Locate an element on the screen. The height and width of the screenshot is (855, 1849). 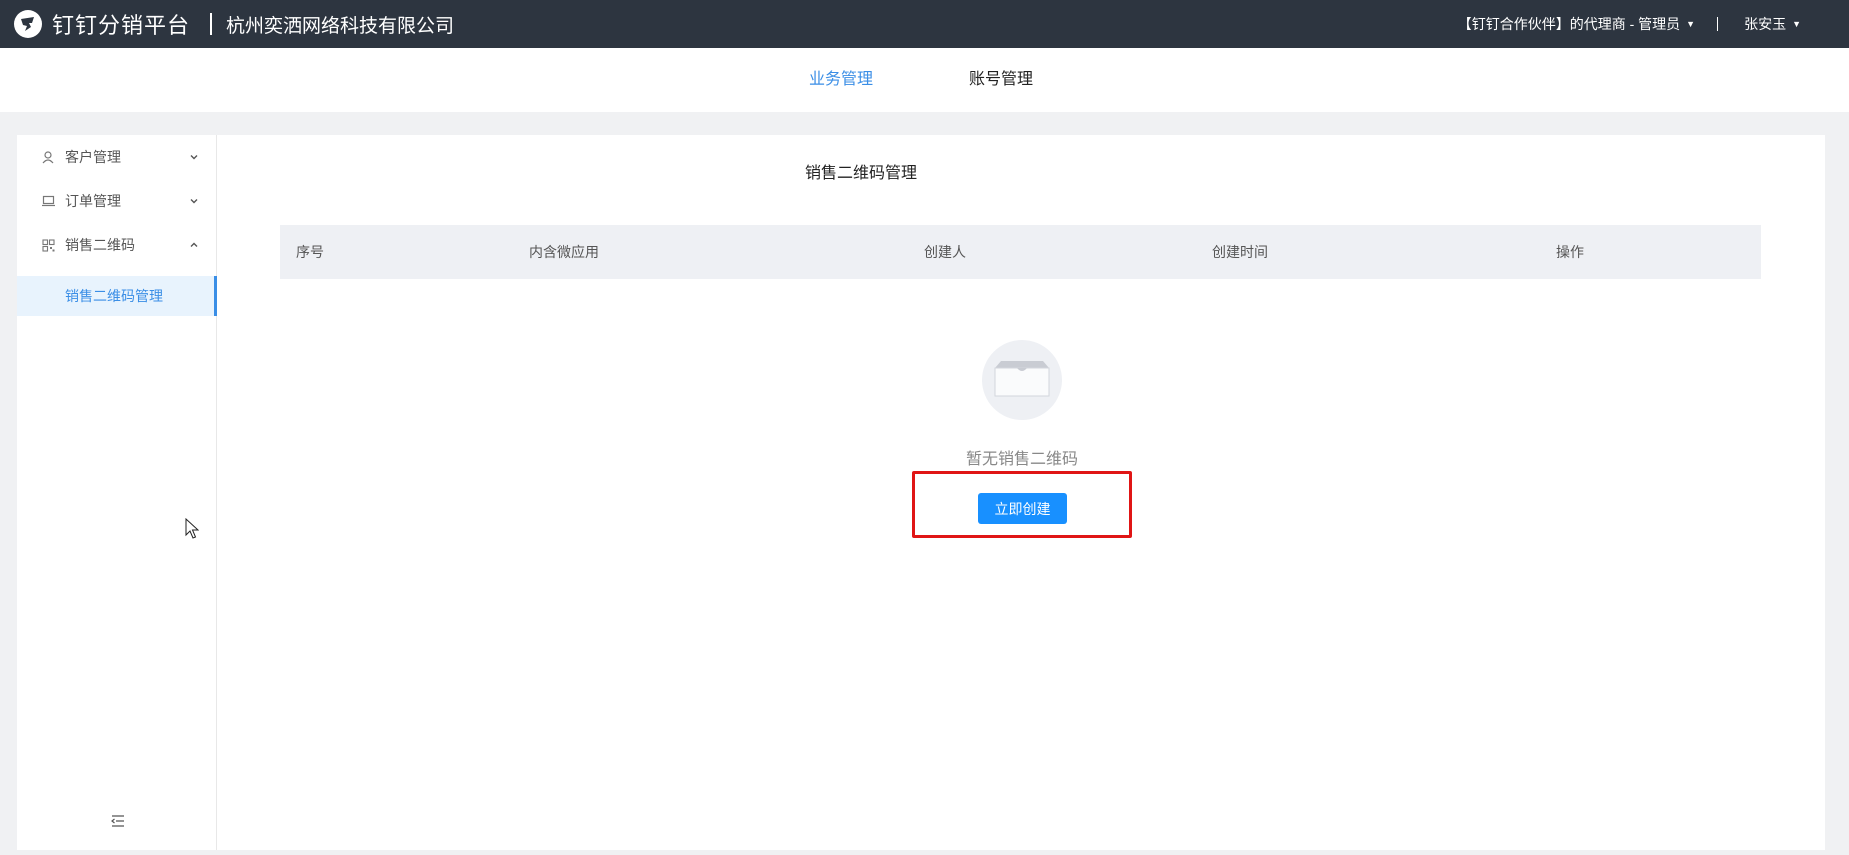
role-label: 【钉钉合作伙伴】的代理商 - 管理员 is located at coordinates (1569, 24).